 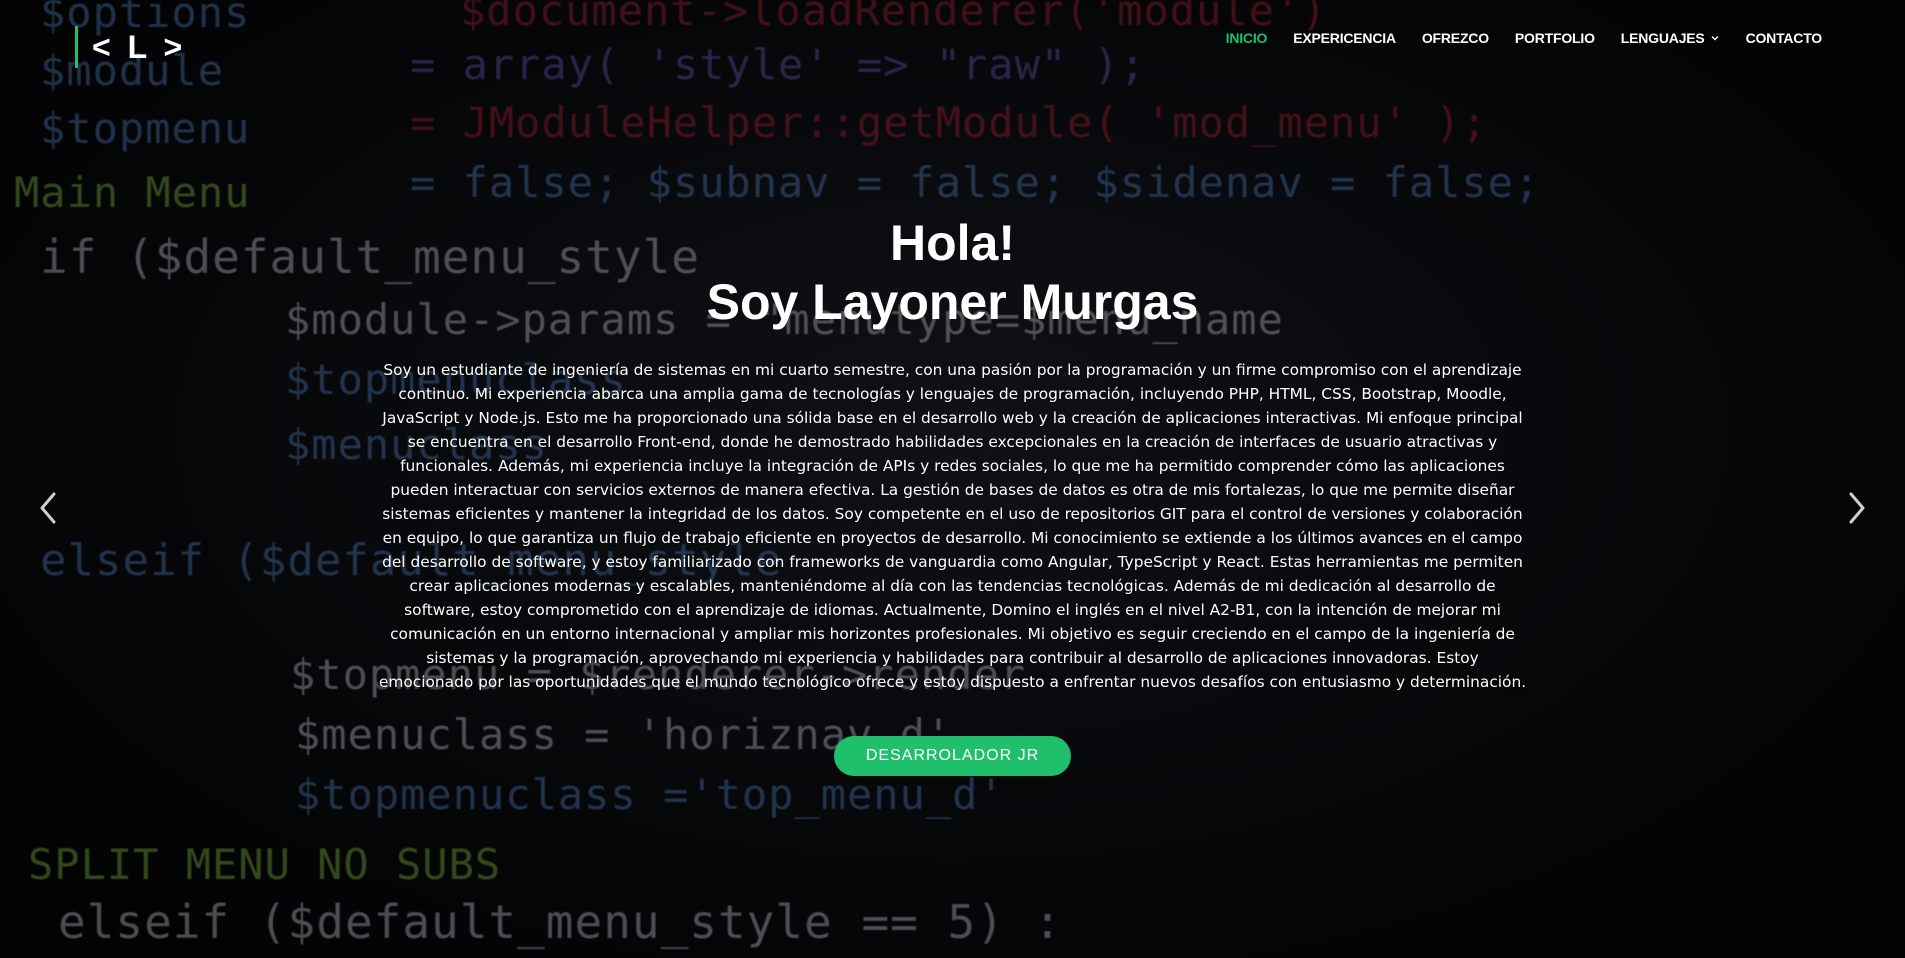 I want to click on nav-label: CONTACTO, so click(x=1784, y=38).